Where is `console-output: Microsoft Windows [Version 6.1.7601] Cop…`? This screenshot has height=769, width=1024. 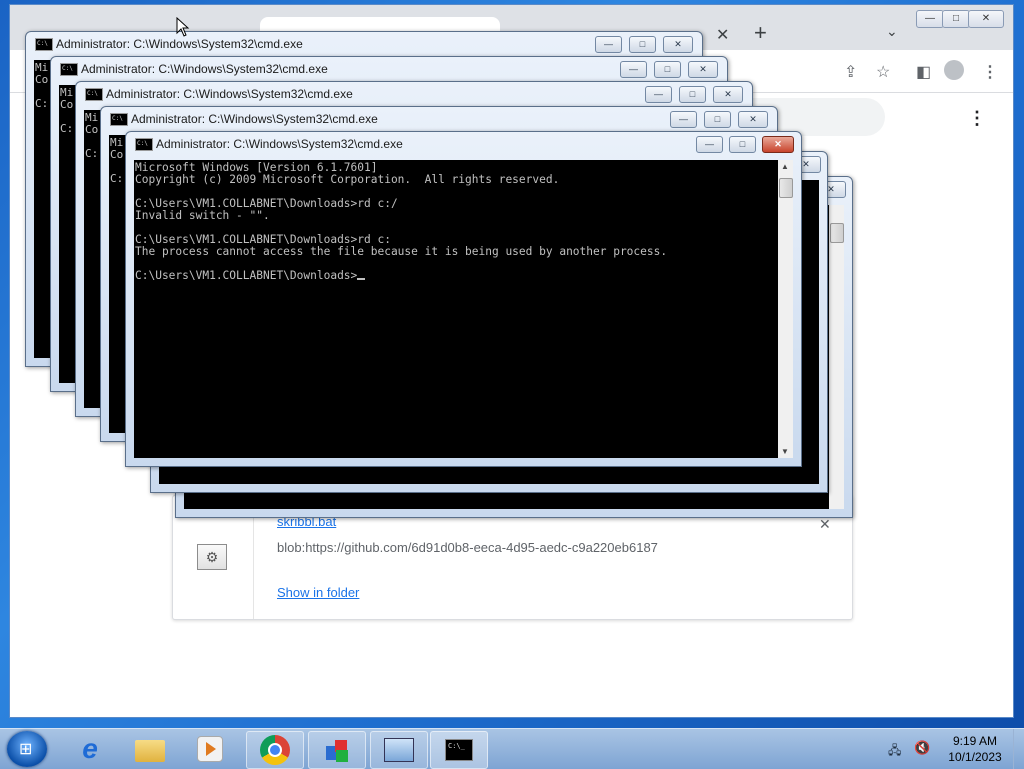
console-output: Microsoft Windows [Version 6.1.7601] Cop… is located at coordinates (463, 221).